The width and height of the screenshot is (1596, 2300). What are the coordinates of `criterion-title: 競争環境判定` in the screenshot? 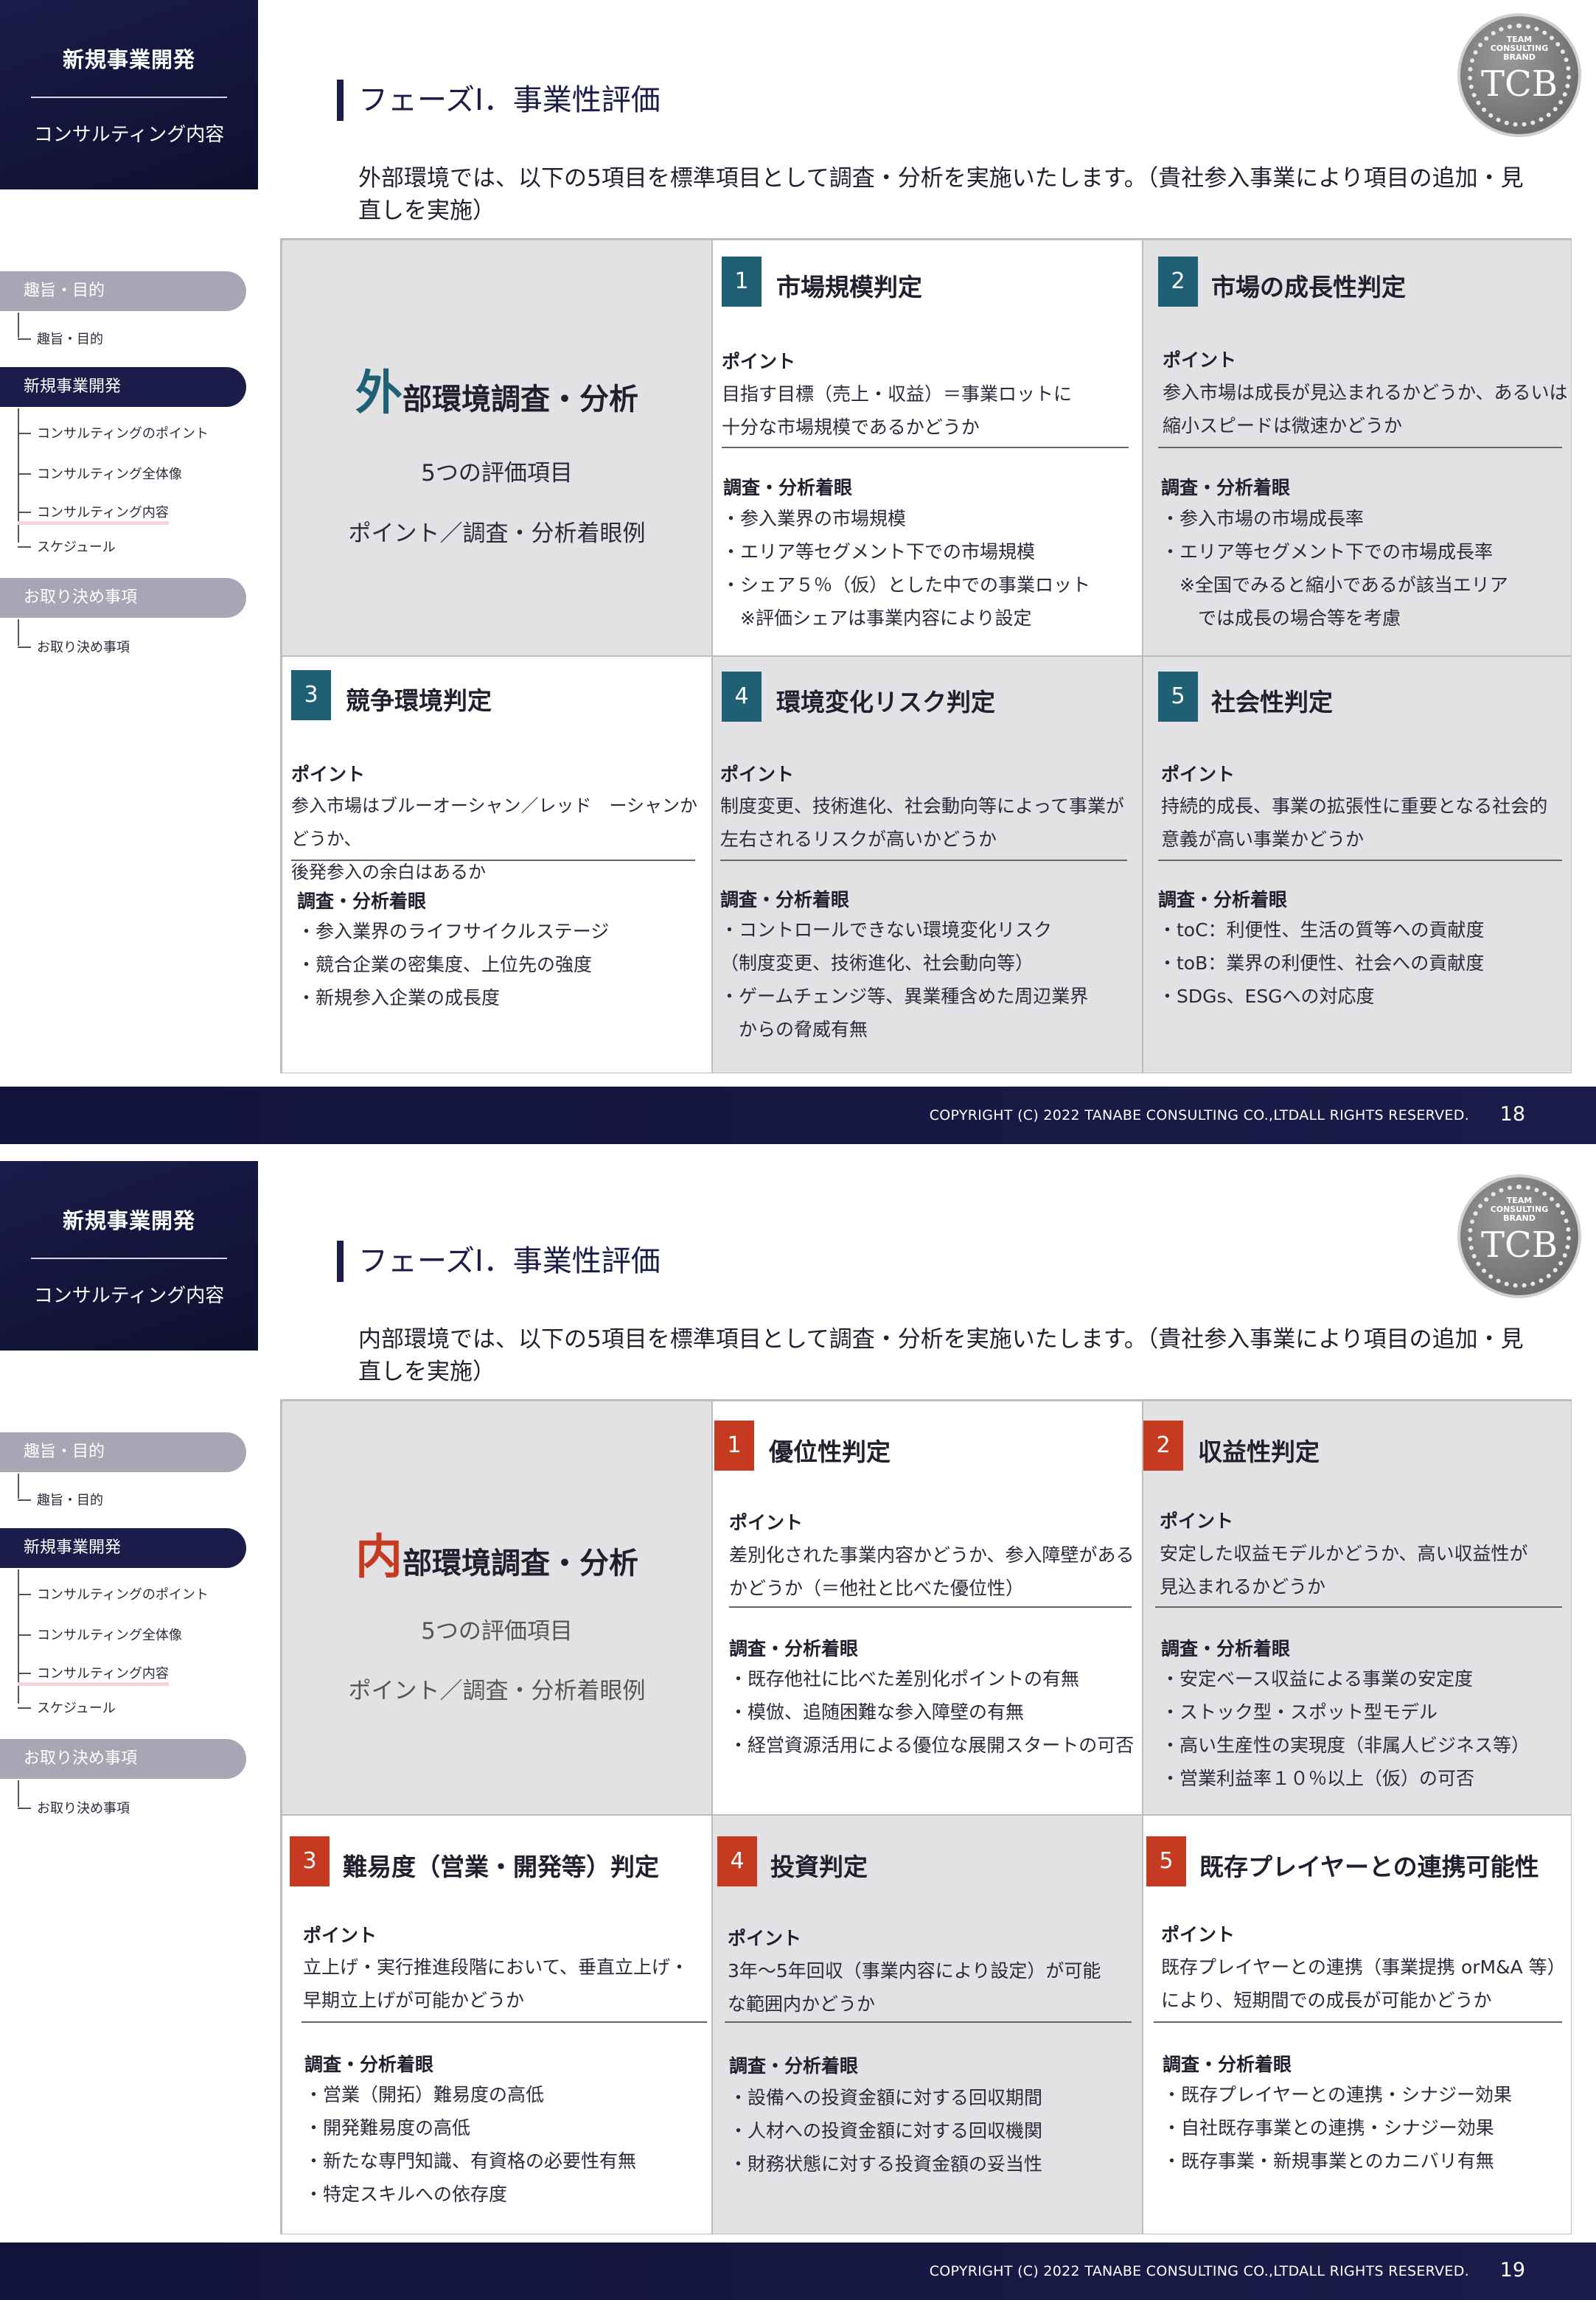 It's located at (419, 700).